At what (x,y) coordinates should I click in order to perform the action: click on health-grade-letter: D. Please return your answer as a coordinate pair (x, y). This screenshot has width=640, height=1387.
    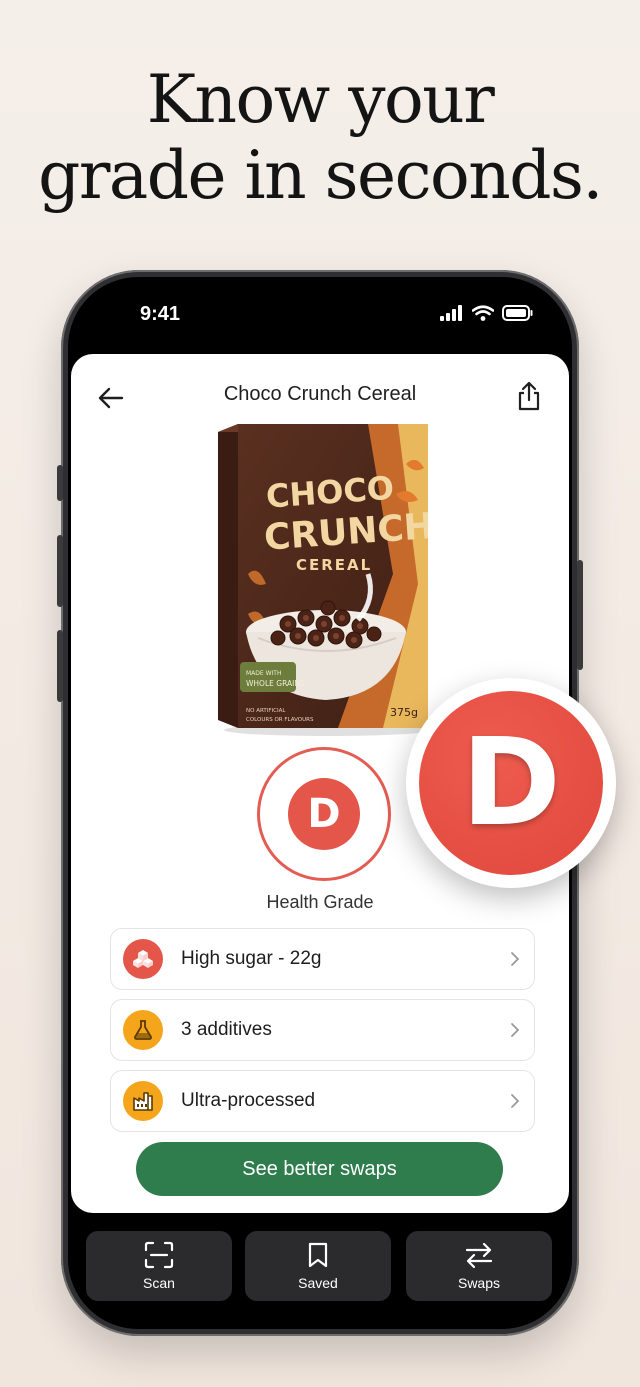
    Looking at the image, I should click on (324, 814).